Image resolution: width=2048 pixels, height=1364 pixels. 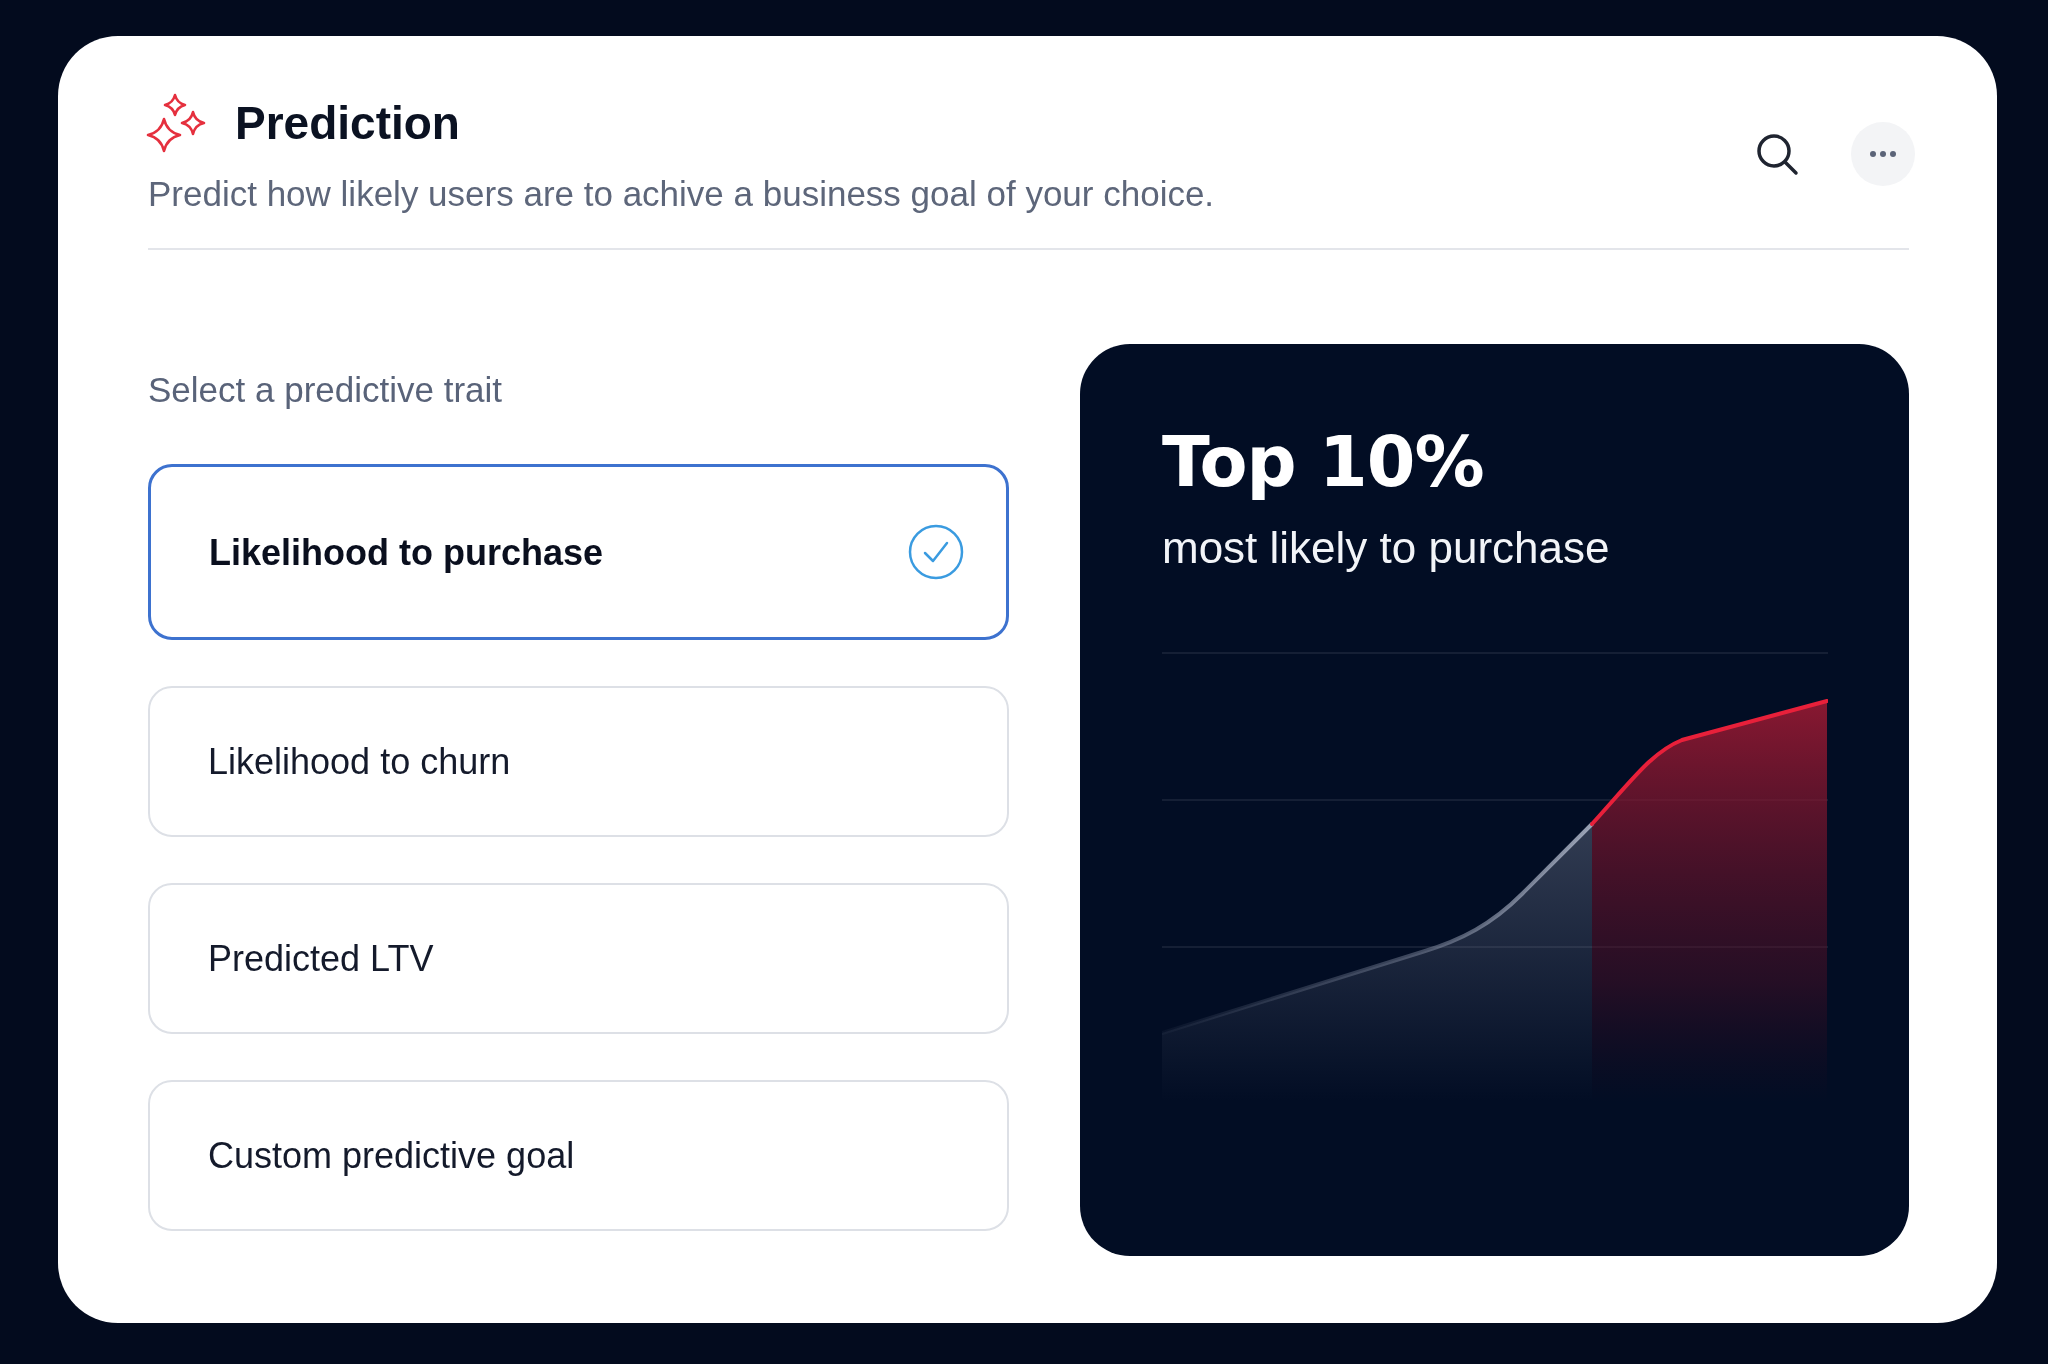 What do you see at coordinates (578, 761) in the screenshot?
I see `trait-option: Likelihood to churn` at bounding box center [578, 761].